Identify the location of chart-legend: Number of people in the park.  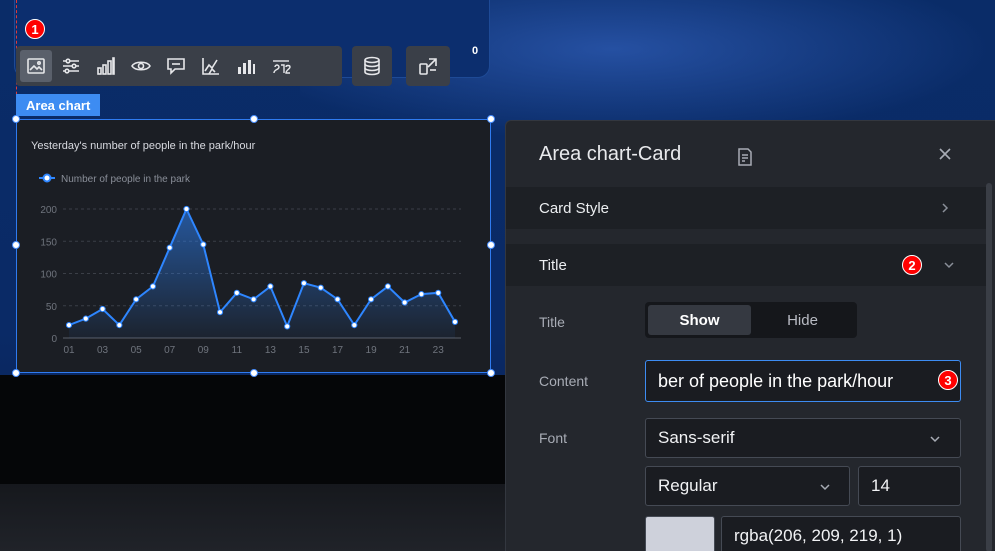
(115, 179).